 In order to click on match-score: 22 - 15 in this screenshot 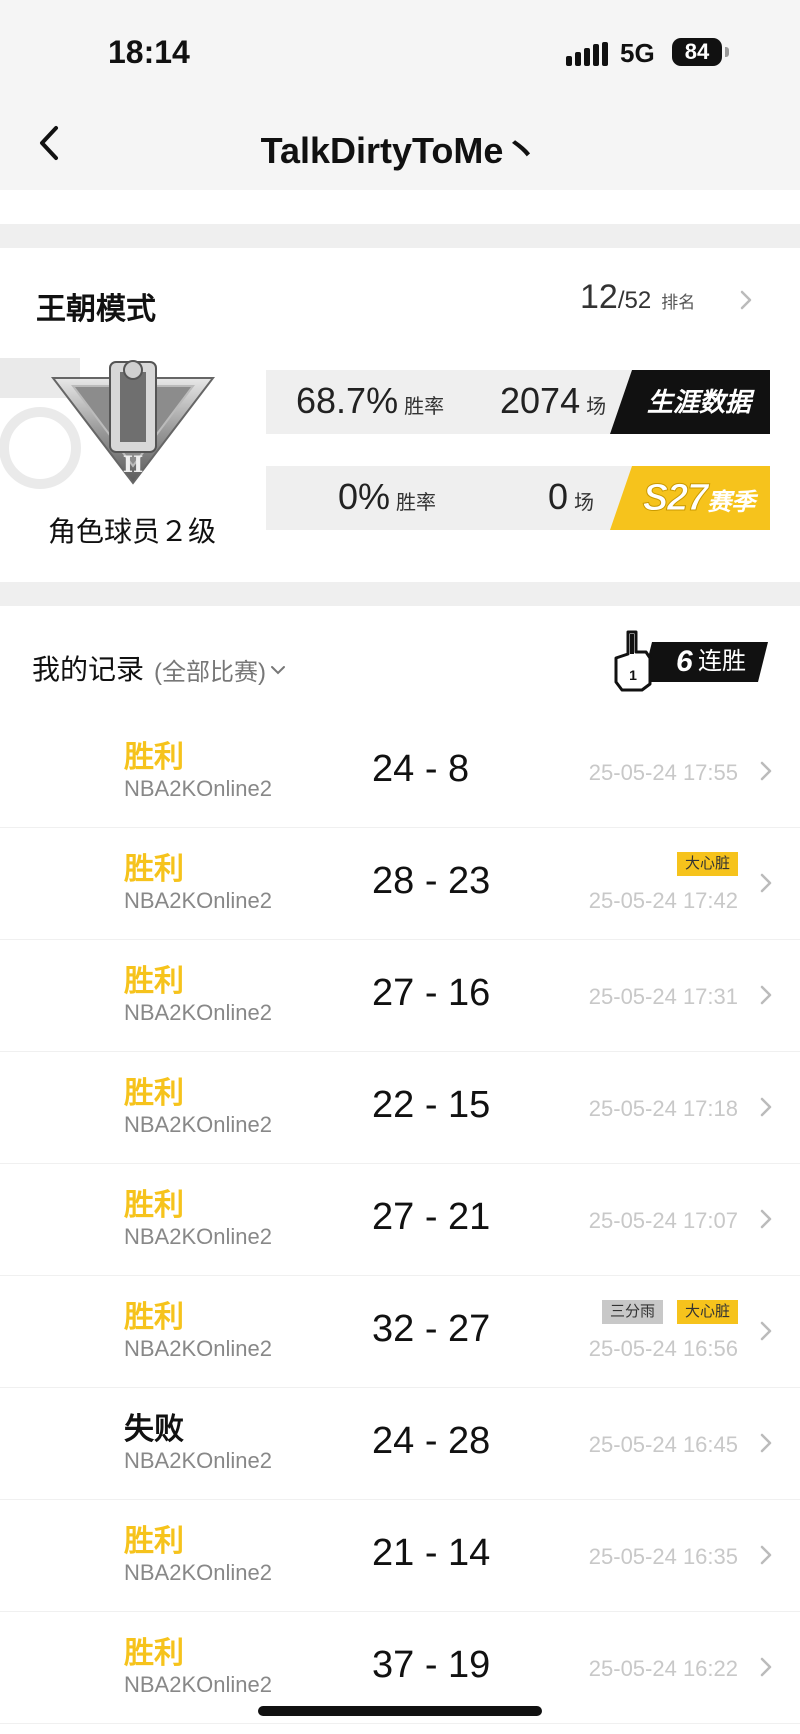, I will do `click(431, 1105)`.